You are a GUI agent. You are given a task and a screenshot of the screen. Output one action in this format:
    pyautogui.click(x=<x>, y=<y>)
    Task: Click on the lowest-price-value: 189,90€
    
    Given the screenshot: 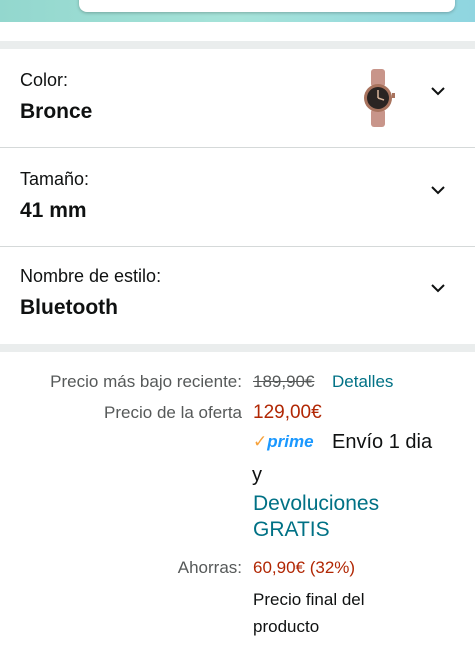 What is the action you would take?
    pyautogui.click(x=284, y=381)
    